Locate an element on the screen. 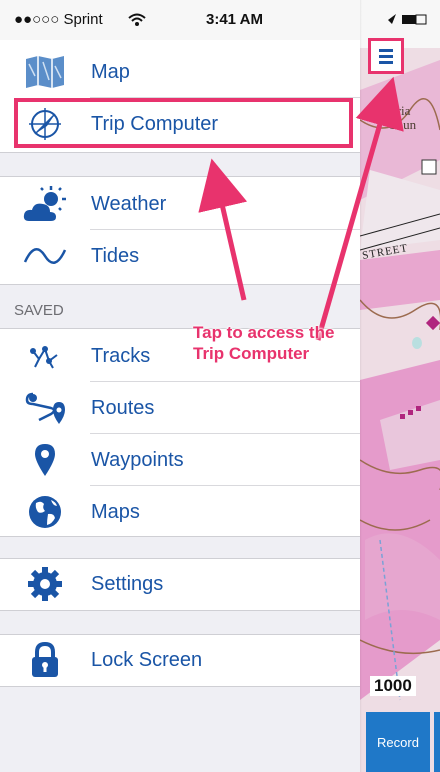 The width and height of the screenshot is (440, 772). menu-item-lock-screen: Lock Screen is located at coordinates (180, 660).